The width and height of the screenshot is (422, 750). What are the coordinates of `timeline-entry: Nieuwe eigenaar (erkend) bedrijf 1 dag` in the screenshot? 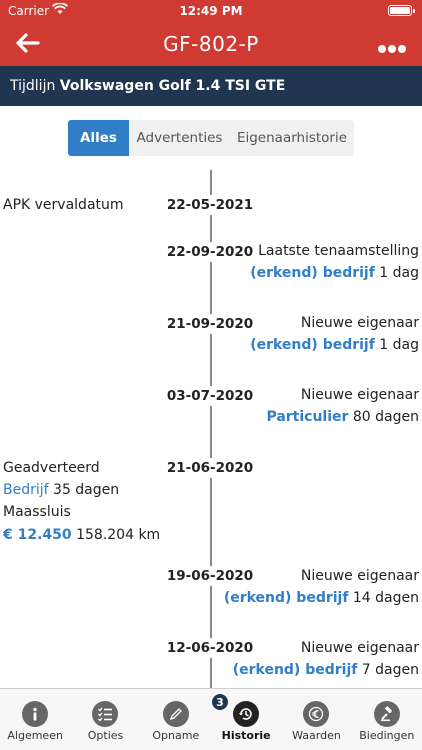 It's located at (316, 334).